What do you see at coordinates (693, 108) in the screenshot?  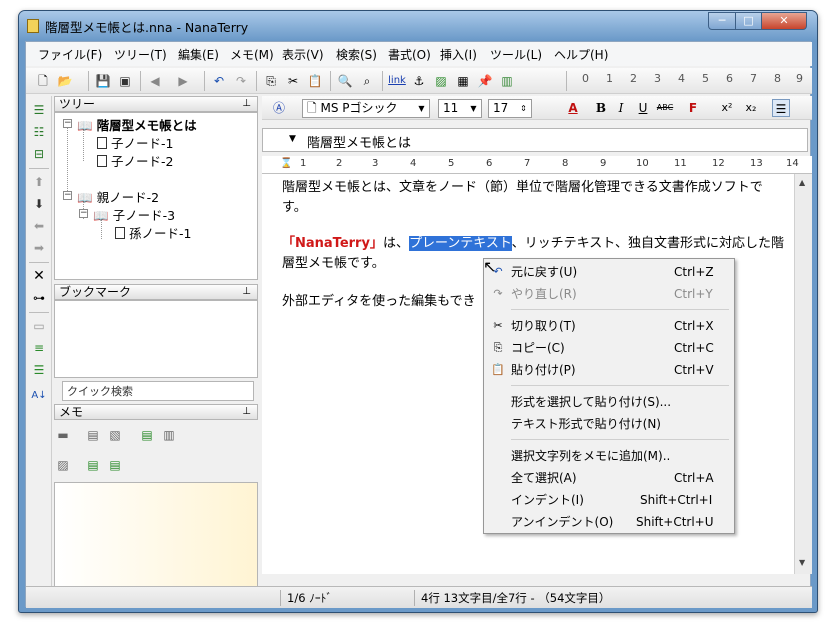 I see `font-effect-icon: F` at bounding box center [693, 108].